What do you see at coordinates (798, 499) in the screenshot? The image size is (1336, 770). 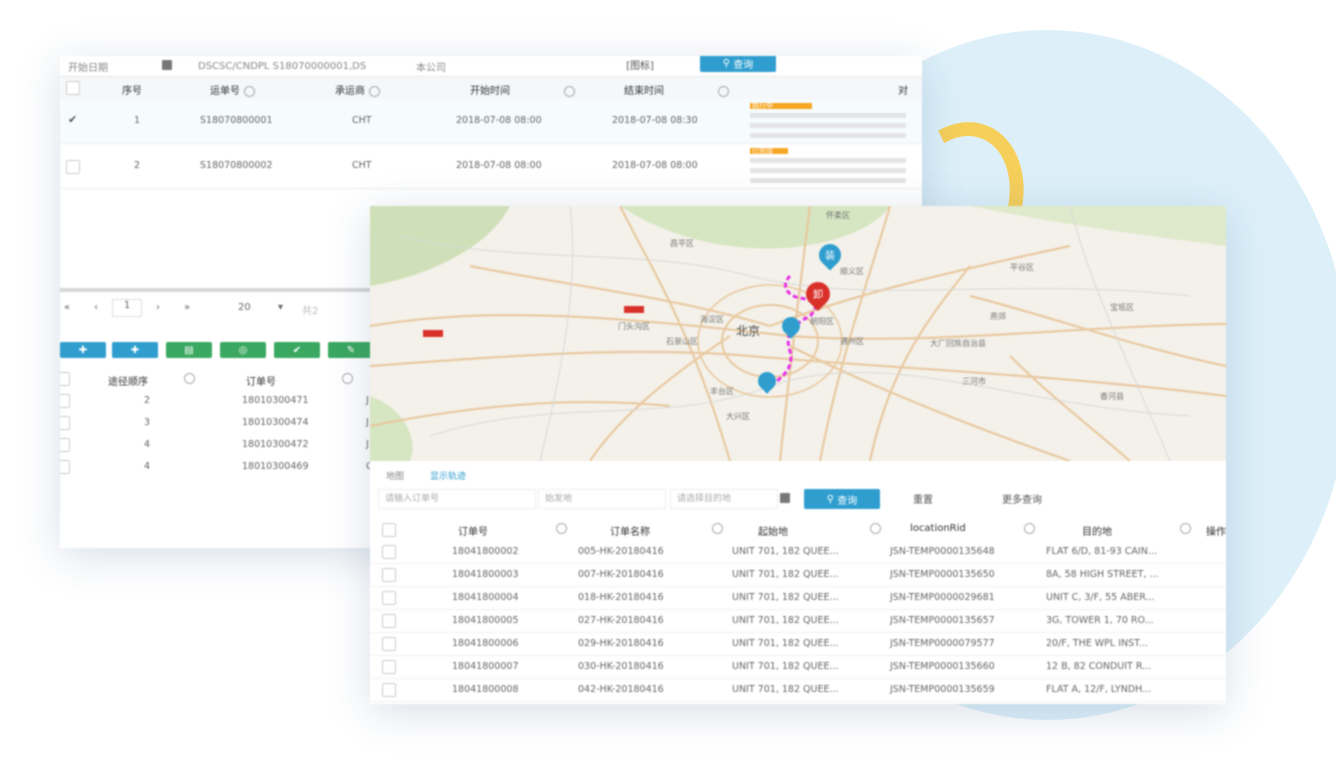 I see `order-filter-bar: 请输入订单号 始发地 请选择目的地 ⚲ 查询 重置 更多查询` at bounding box center [798, 499].